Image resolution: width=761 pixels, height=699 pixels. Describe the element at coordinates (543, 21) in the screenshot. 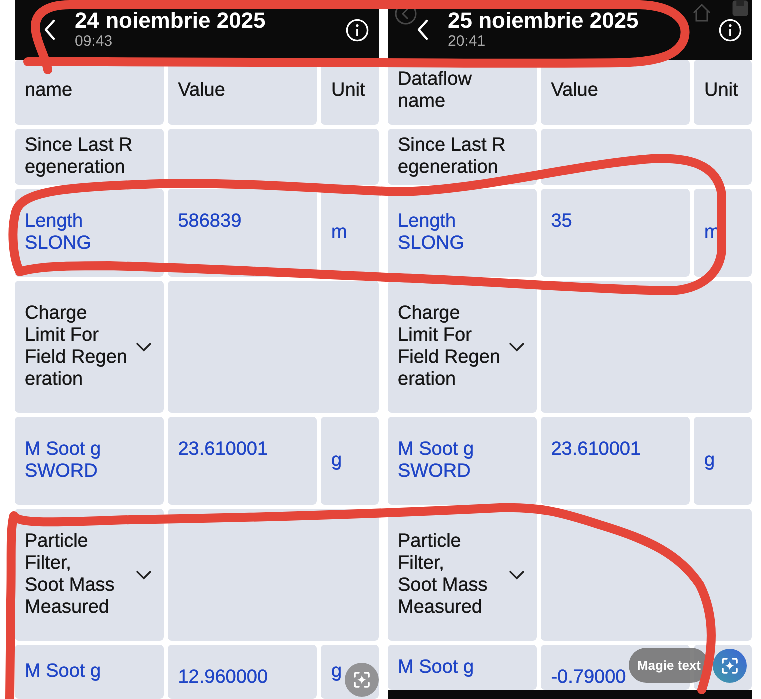

I see `date-title: 25 noiembrie 2025` at that location.